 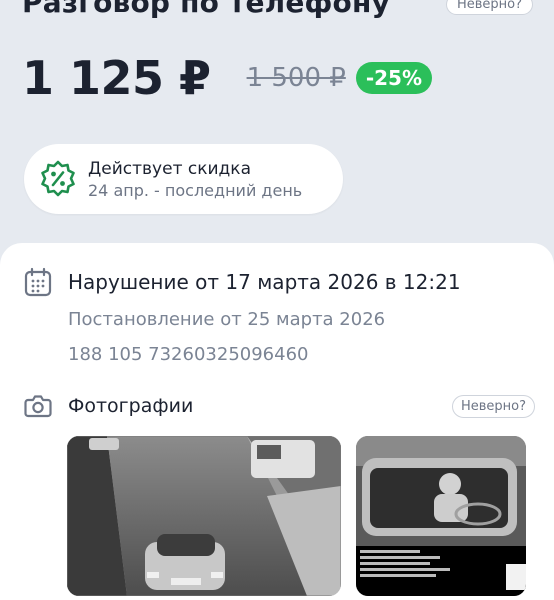 I want to click on photos-row: Фотографии, so click(x=108, y=406).